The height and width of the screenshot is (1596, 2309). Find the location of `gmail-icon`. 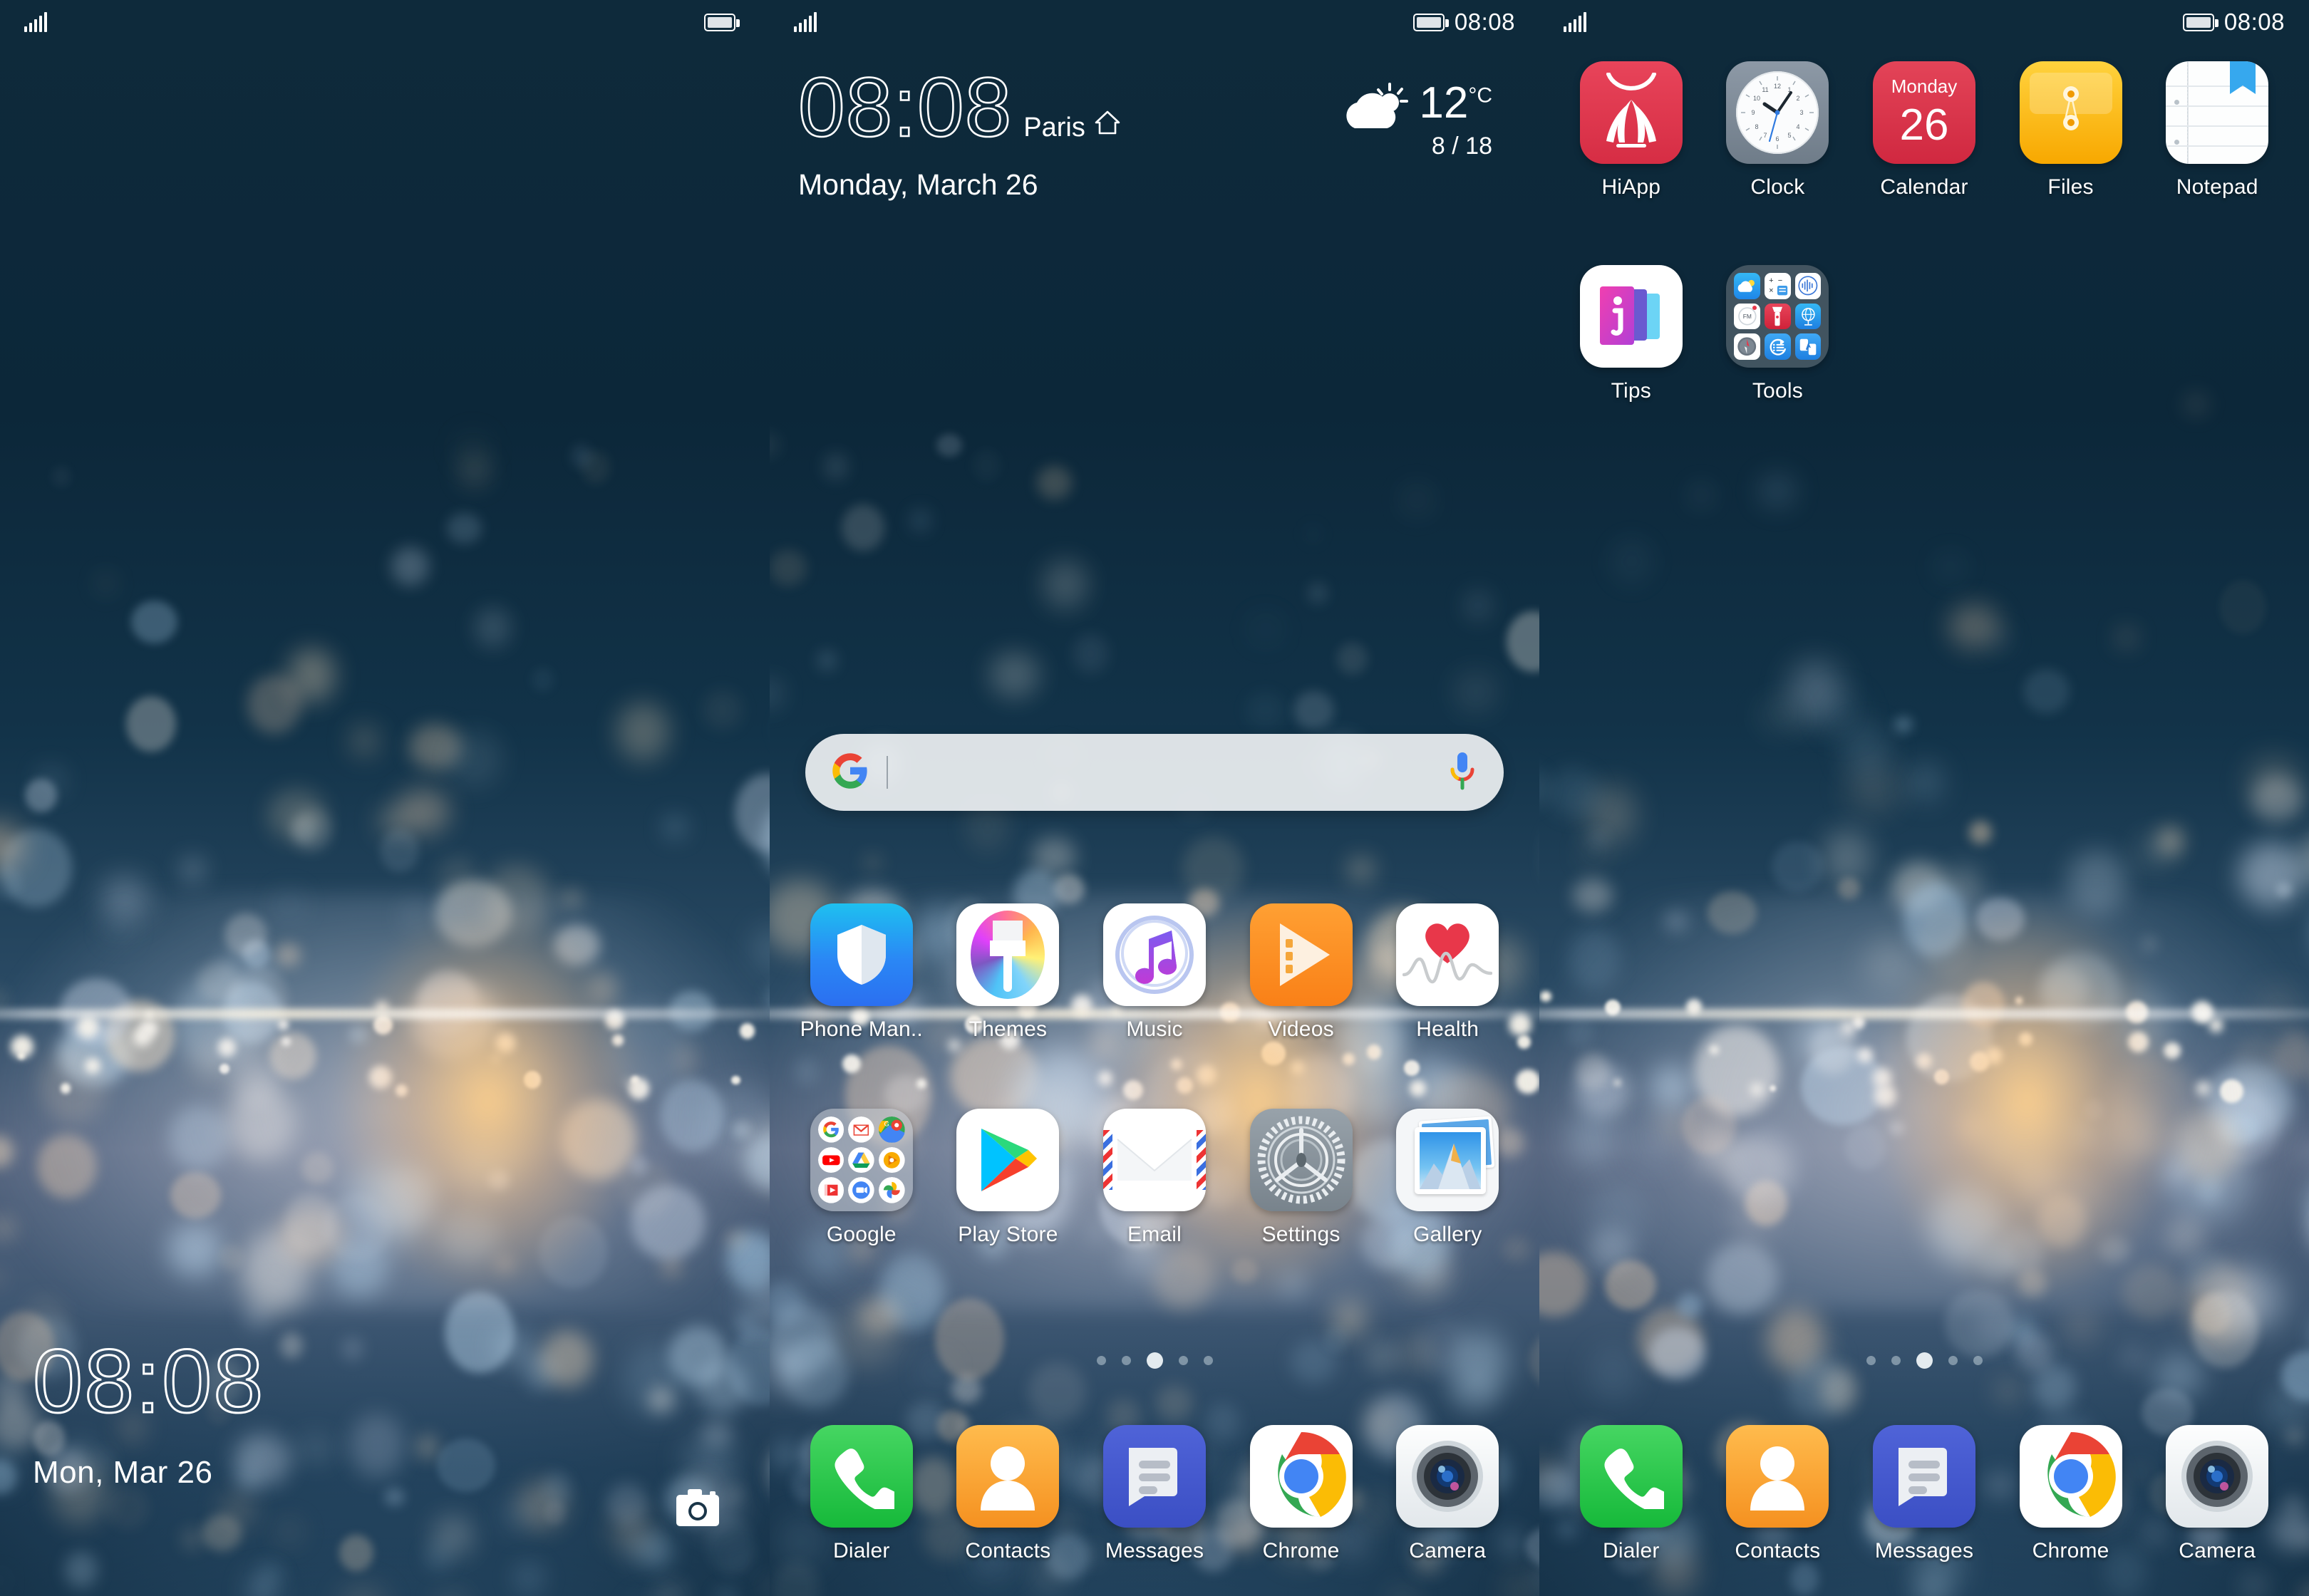

gmail-icon is located at coordinates (861, 1129).